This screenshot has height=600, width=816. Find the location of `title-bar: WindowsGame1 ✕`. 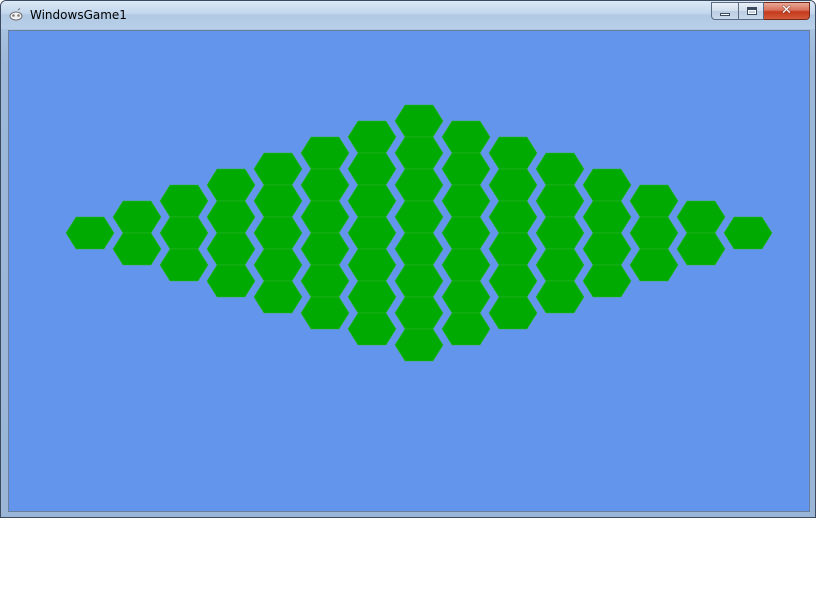

title-bar: WindowsGame1 ✕ is located at coordinates (408, 15).